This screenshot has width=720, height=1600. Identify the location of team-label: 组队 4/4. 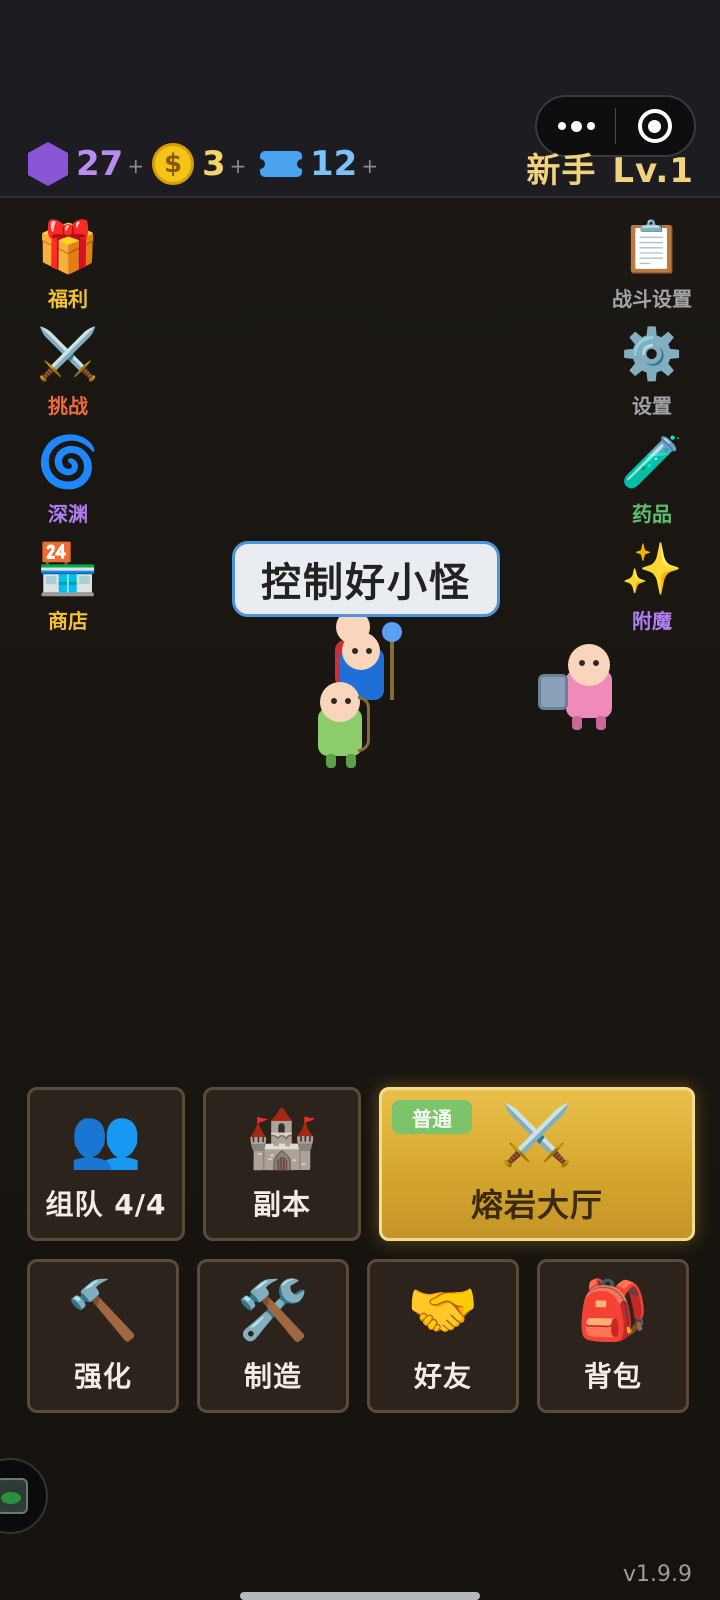
(106, 1204).